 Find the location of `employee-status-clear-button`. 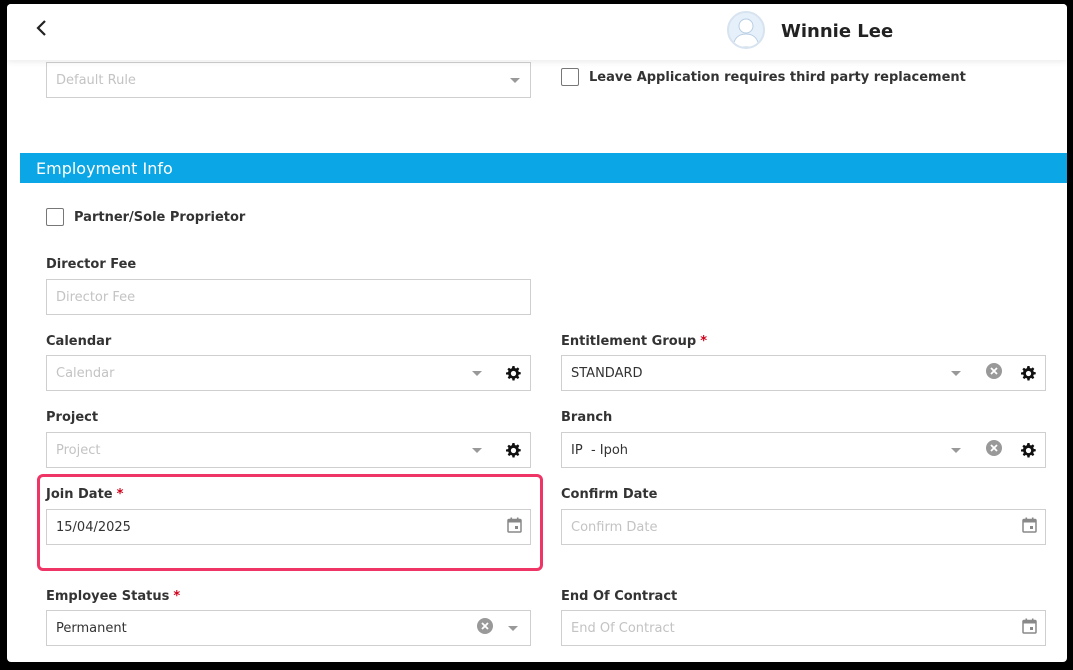

employee-status-clear-button is located at coordinates (485, 628).